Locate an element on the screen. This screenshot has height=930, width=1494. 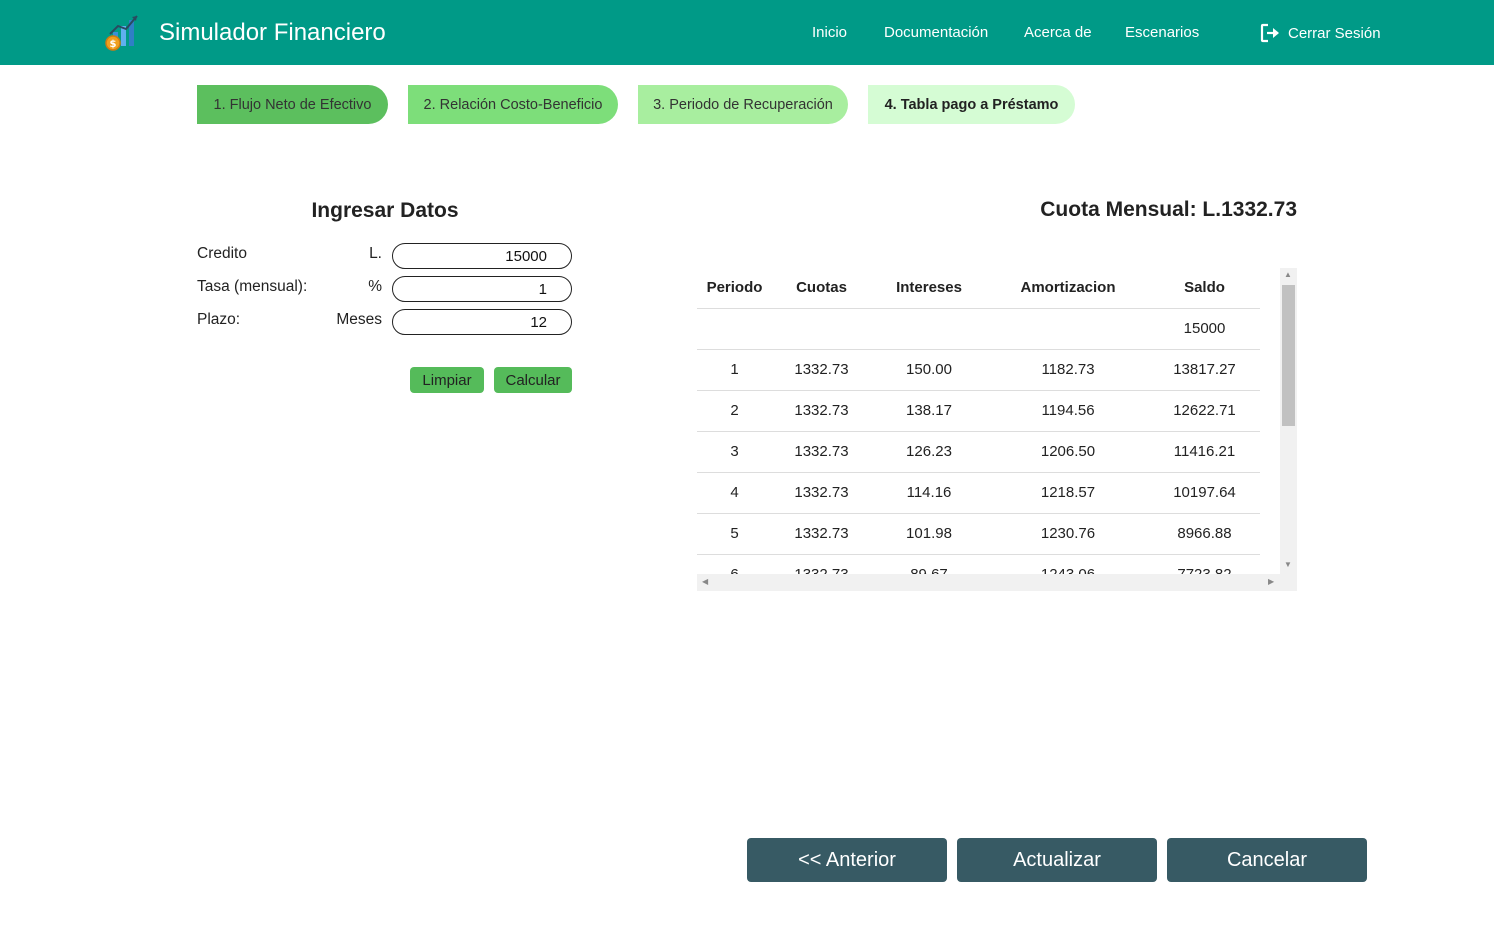
anterior-button: << Anterior is located at coordinates (847, 860).